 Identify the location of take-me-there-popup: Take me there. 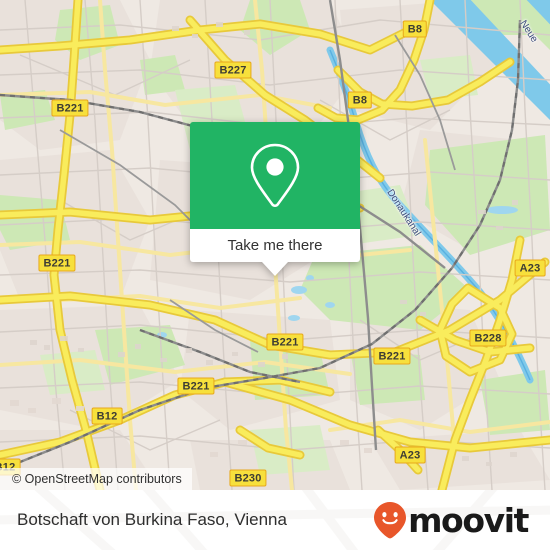
(275, 199).